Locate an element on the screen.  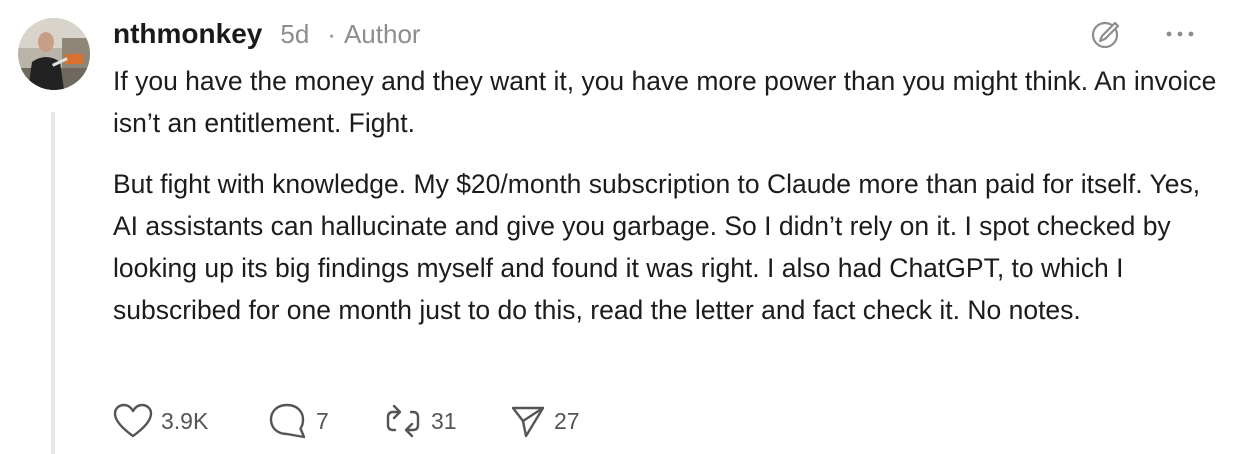
share-button: 27 is located at coordinates (545, 421).